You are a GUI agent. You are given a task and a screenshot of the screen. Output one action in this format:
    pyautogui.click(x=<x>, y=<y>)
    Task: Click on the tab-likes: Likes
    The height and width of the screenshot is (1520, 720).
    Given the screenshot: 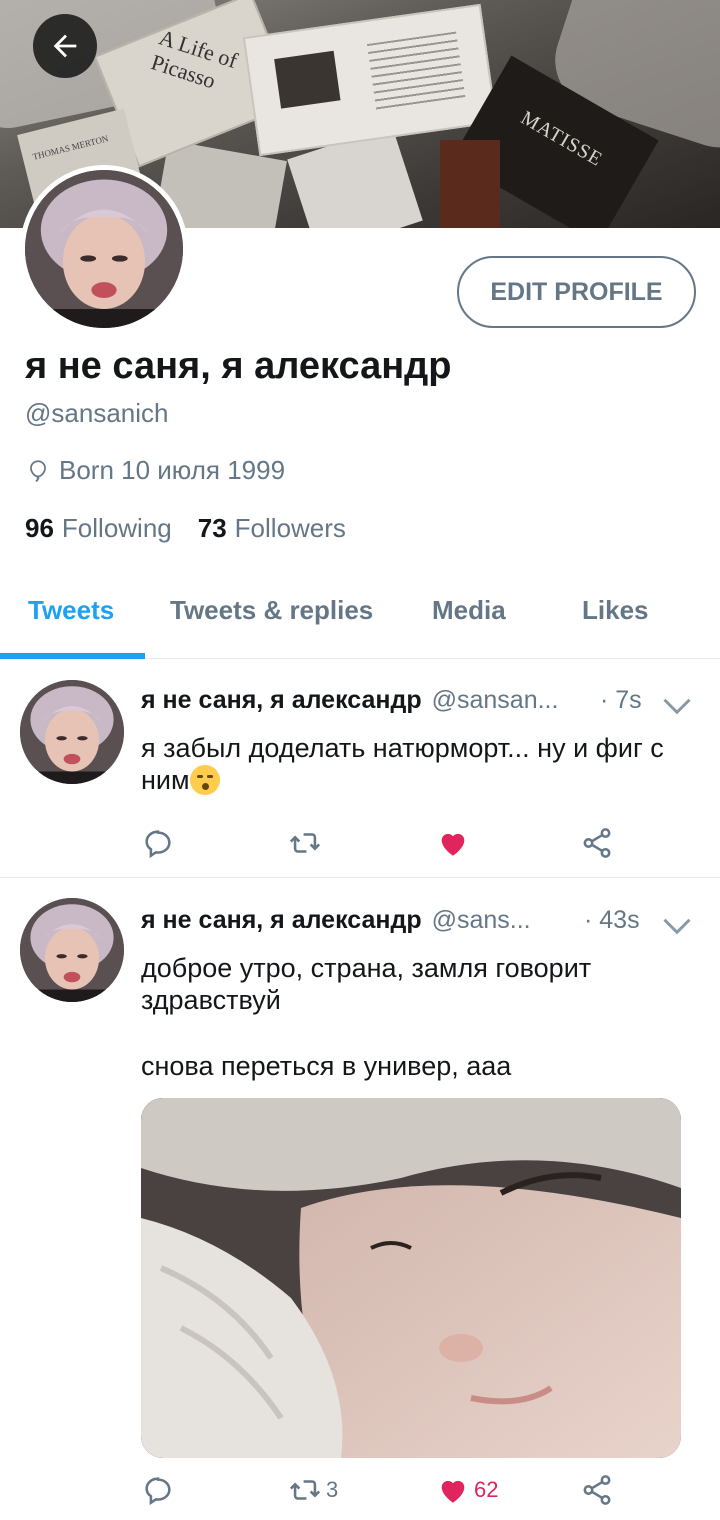 What is the action you would take?
    pyautogui.click(x=615, y=610)
    